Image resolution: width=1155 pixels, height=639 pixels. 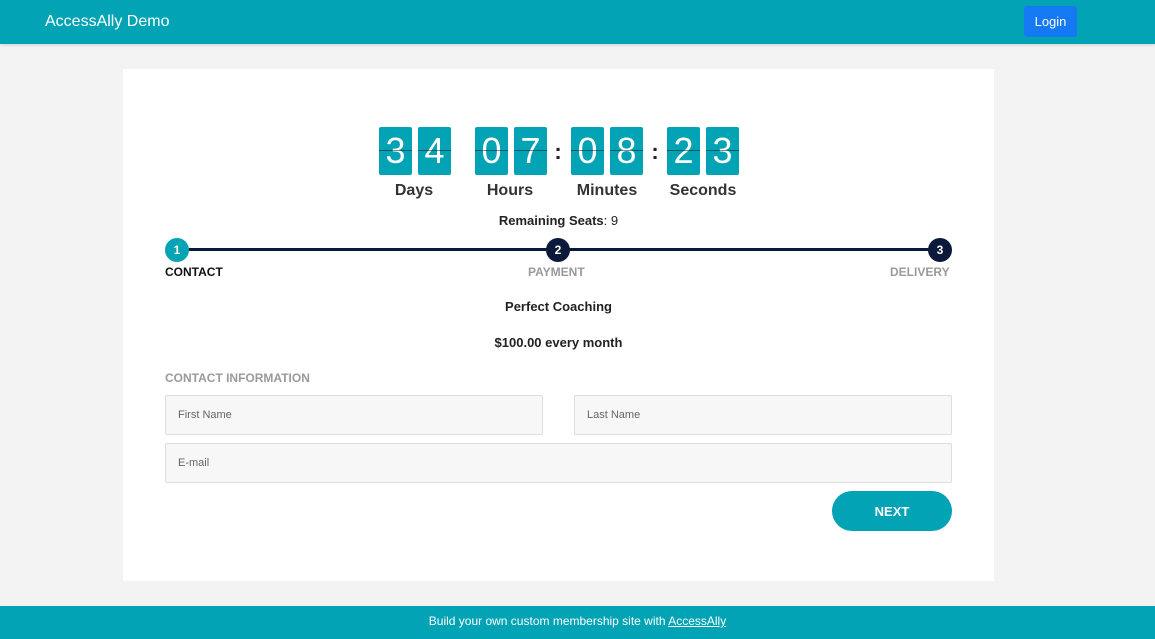 What do you see at coordinates (587, 151) in the screenshot?
I see `minutes-digit-1: 0` at bounding box center [587, 151].